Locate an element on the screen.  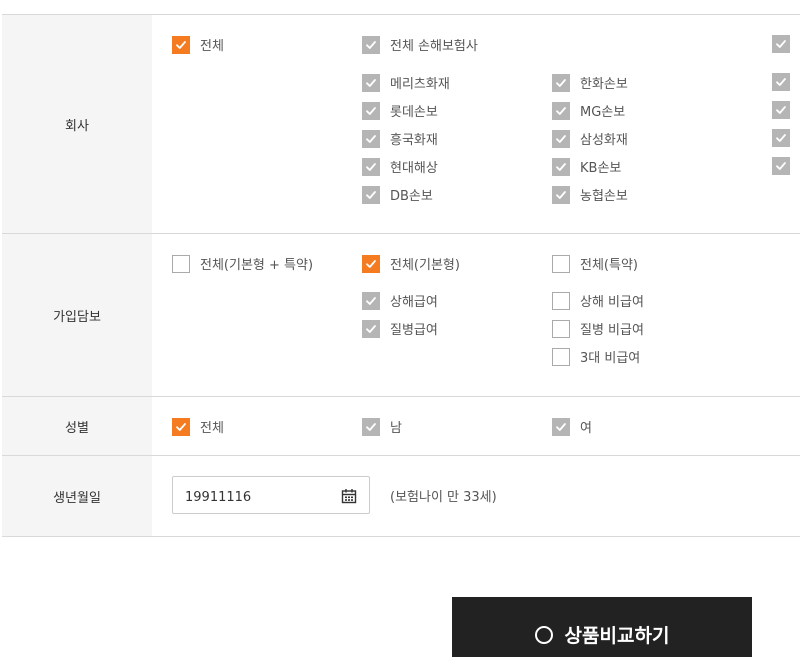
birthdate-row-label: 생년월일 is located at coordinates (77, 496).